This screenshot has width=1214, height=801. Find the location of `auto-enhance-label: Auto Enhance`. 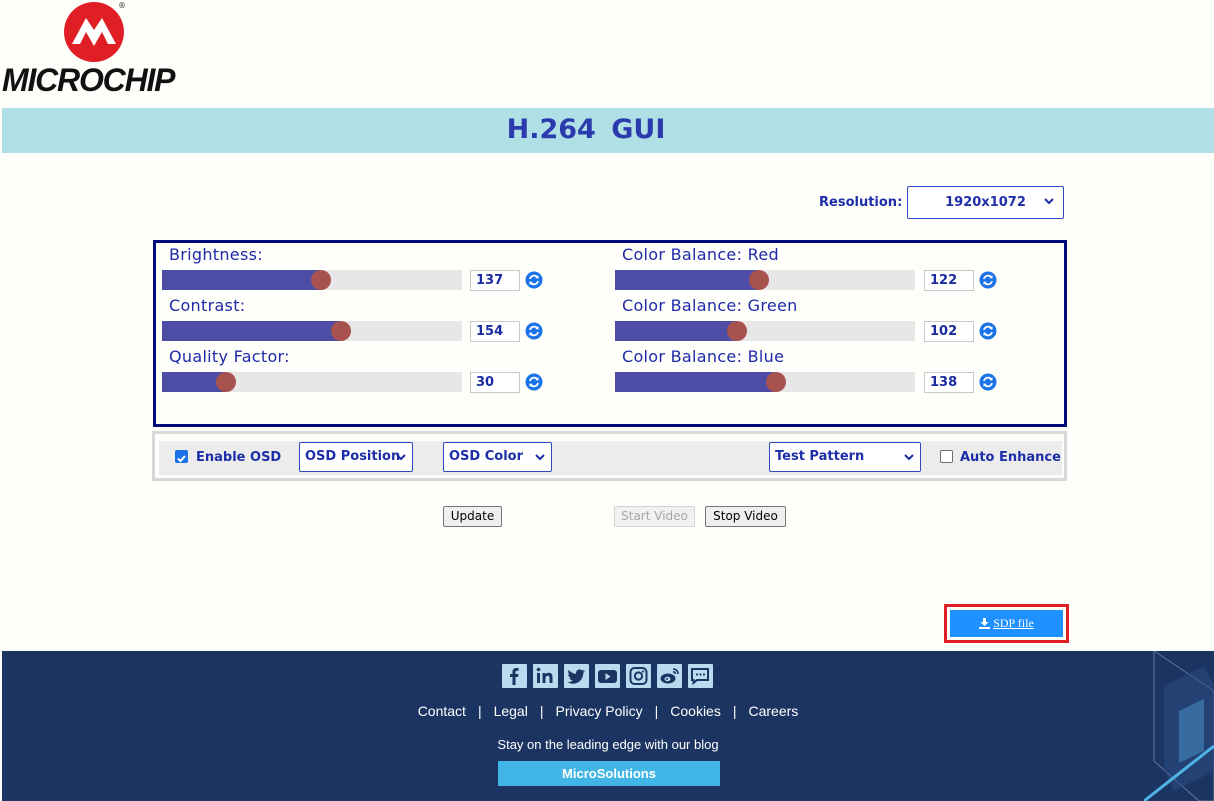

auto-enhance-label: Auto Enhance is located at coordinates (1010, 457).